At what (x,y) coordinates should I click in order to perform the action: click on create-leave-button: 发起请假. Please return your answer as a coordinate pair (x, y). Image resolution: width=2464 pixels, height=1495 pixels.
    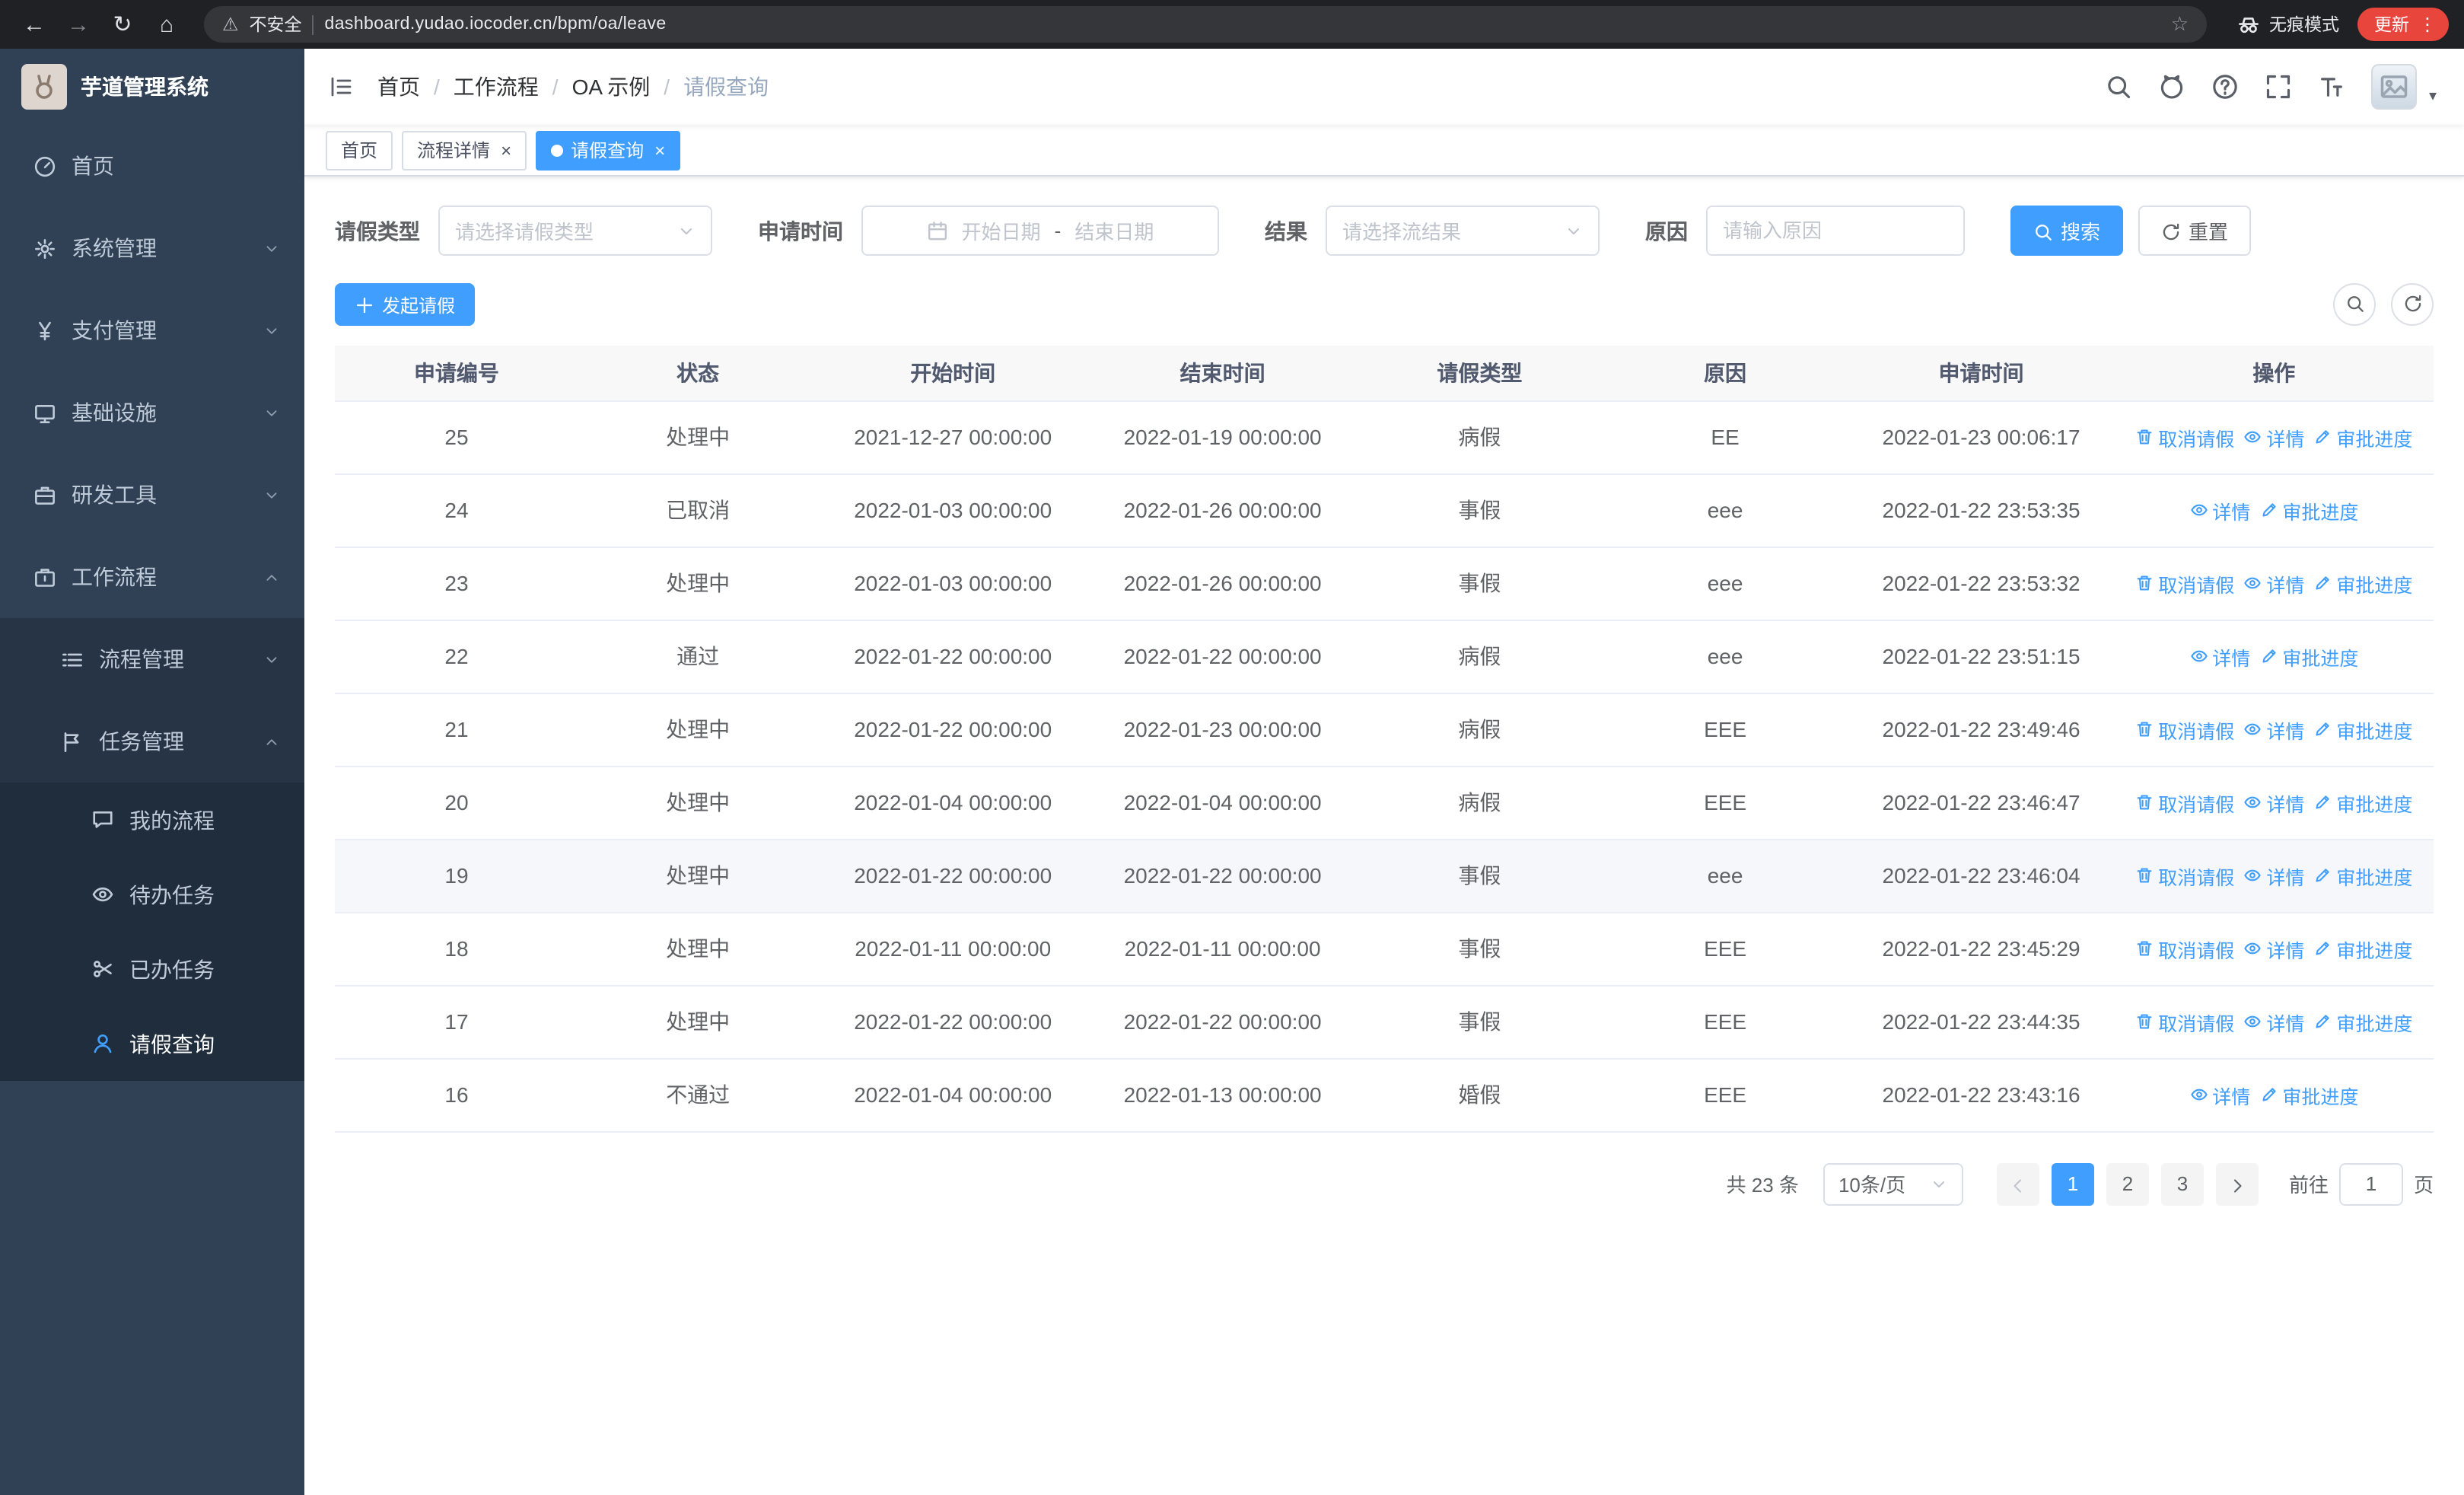
    Looking at the image, I should click on (405, 305).